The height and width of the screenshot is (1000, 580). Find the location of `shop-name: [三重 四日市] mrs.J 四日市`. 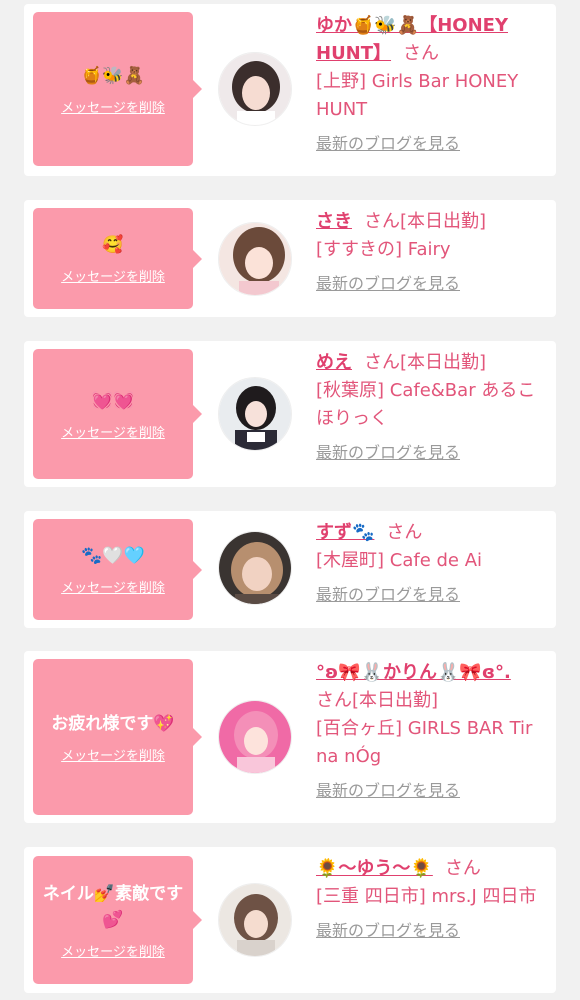

shop-name: [三重 四日市] mrs.J 四日市 is located at coordinates (426, 896).